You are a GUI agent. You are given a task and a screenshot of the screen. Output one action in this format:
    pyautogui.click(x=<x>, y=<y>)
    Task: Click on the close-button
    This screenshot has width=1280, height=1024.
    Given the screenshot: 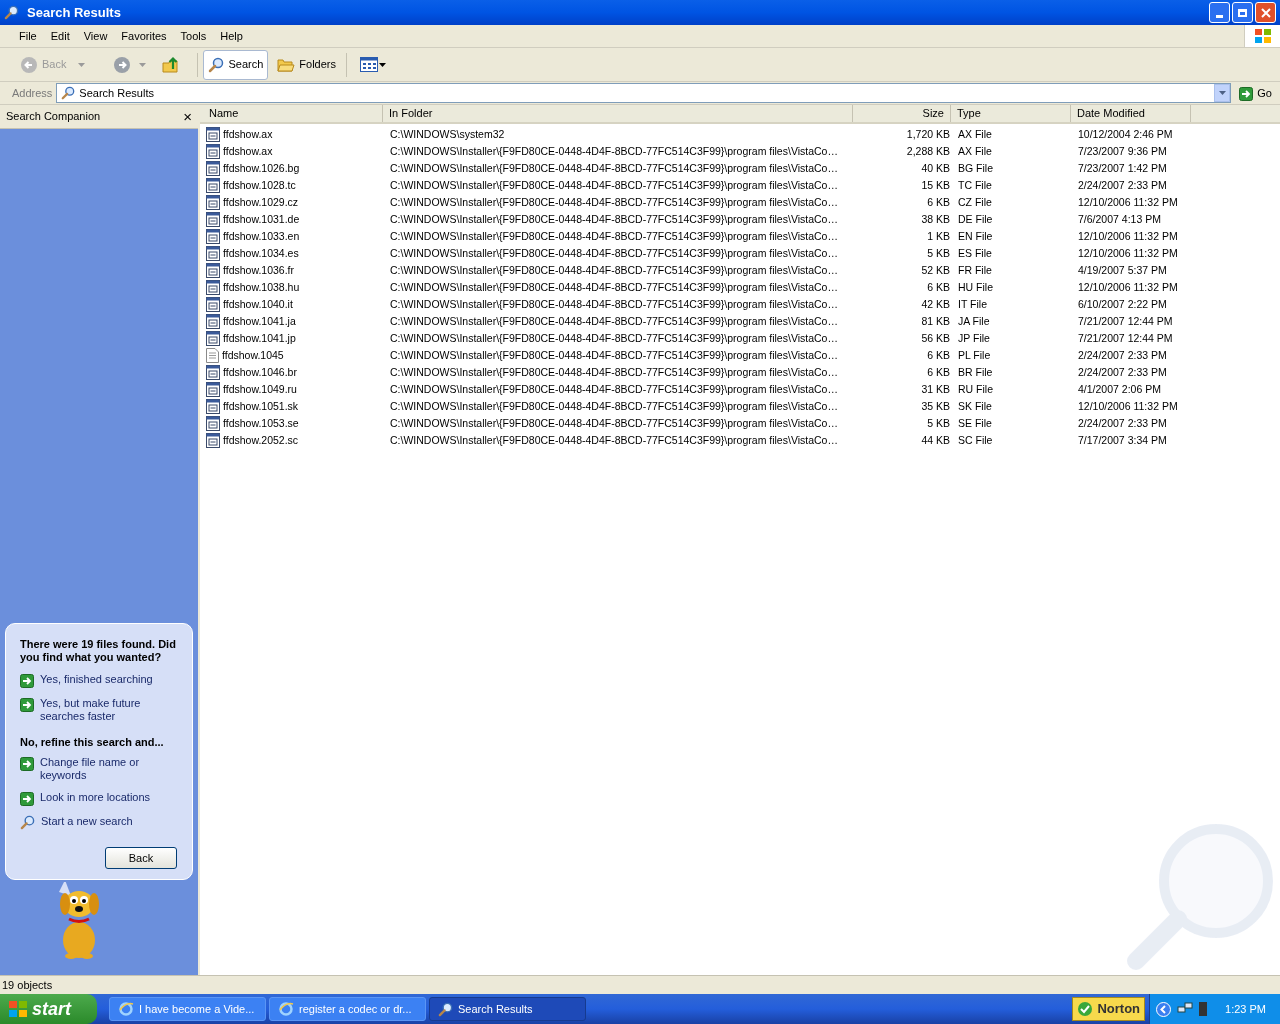 What is the action you would take?
    pyautogui.click(x=1265, y=12)
    